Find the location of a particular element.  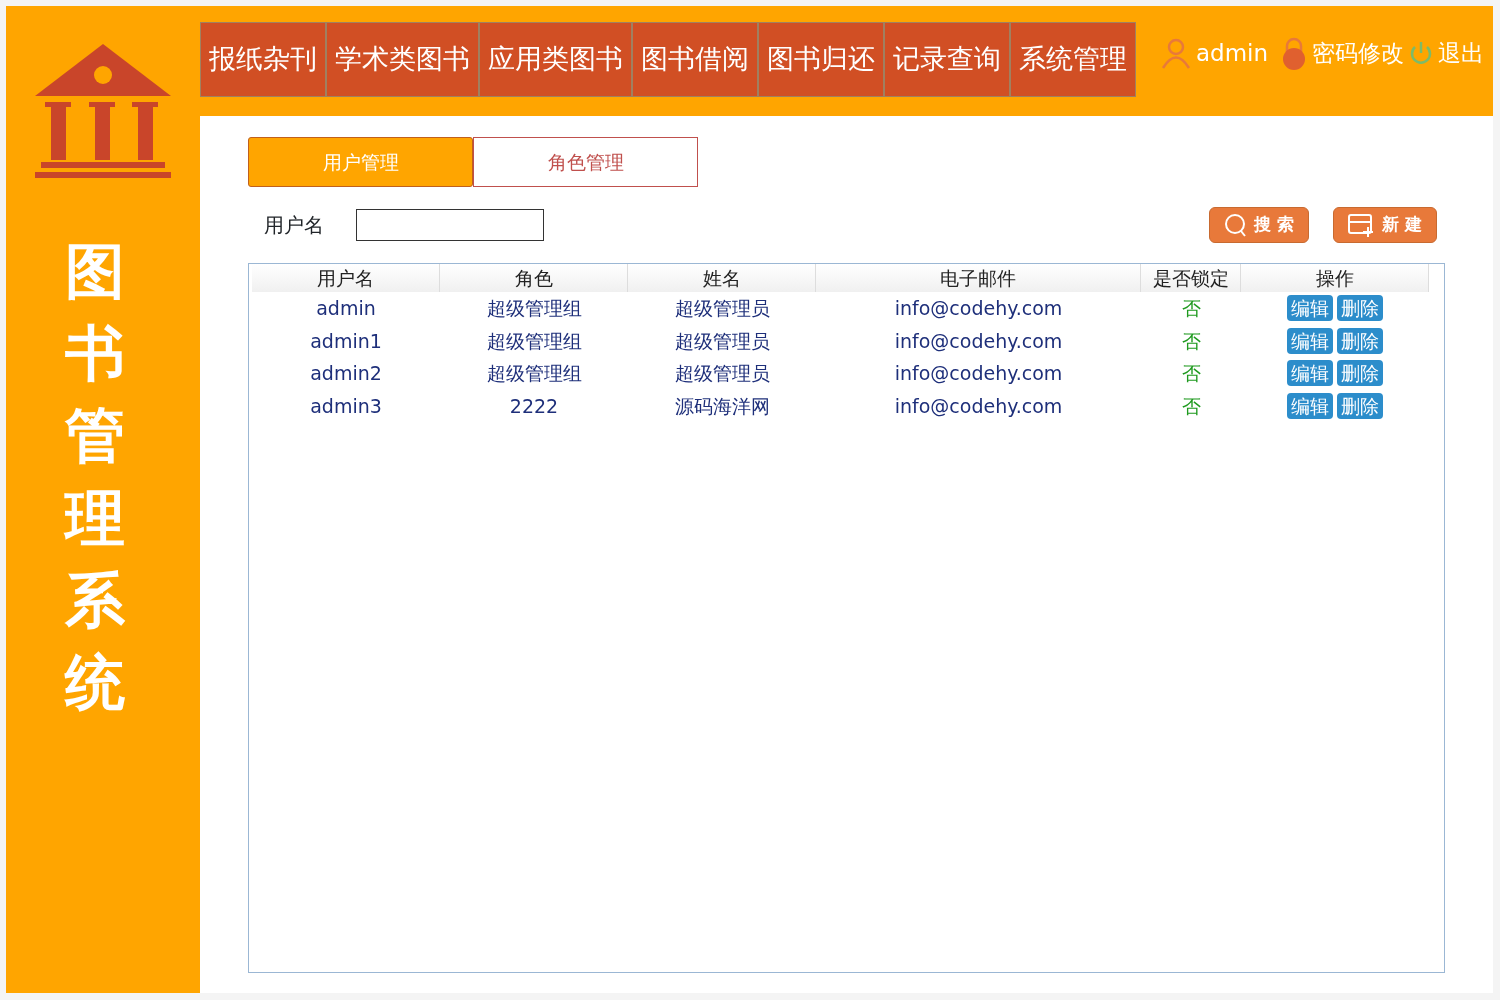

column-header: 操作 is located at coordinates (1335, 278).